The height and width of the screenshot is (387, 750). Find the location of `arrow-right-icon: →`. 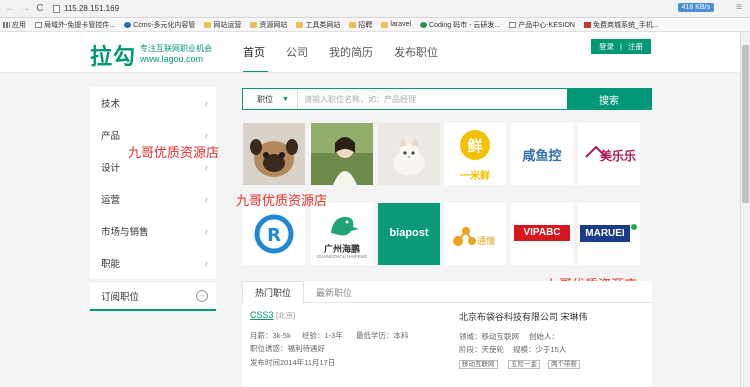

arrow-right-icon: → is located at coordinates (202, 296).